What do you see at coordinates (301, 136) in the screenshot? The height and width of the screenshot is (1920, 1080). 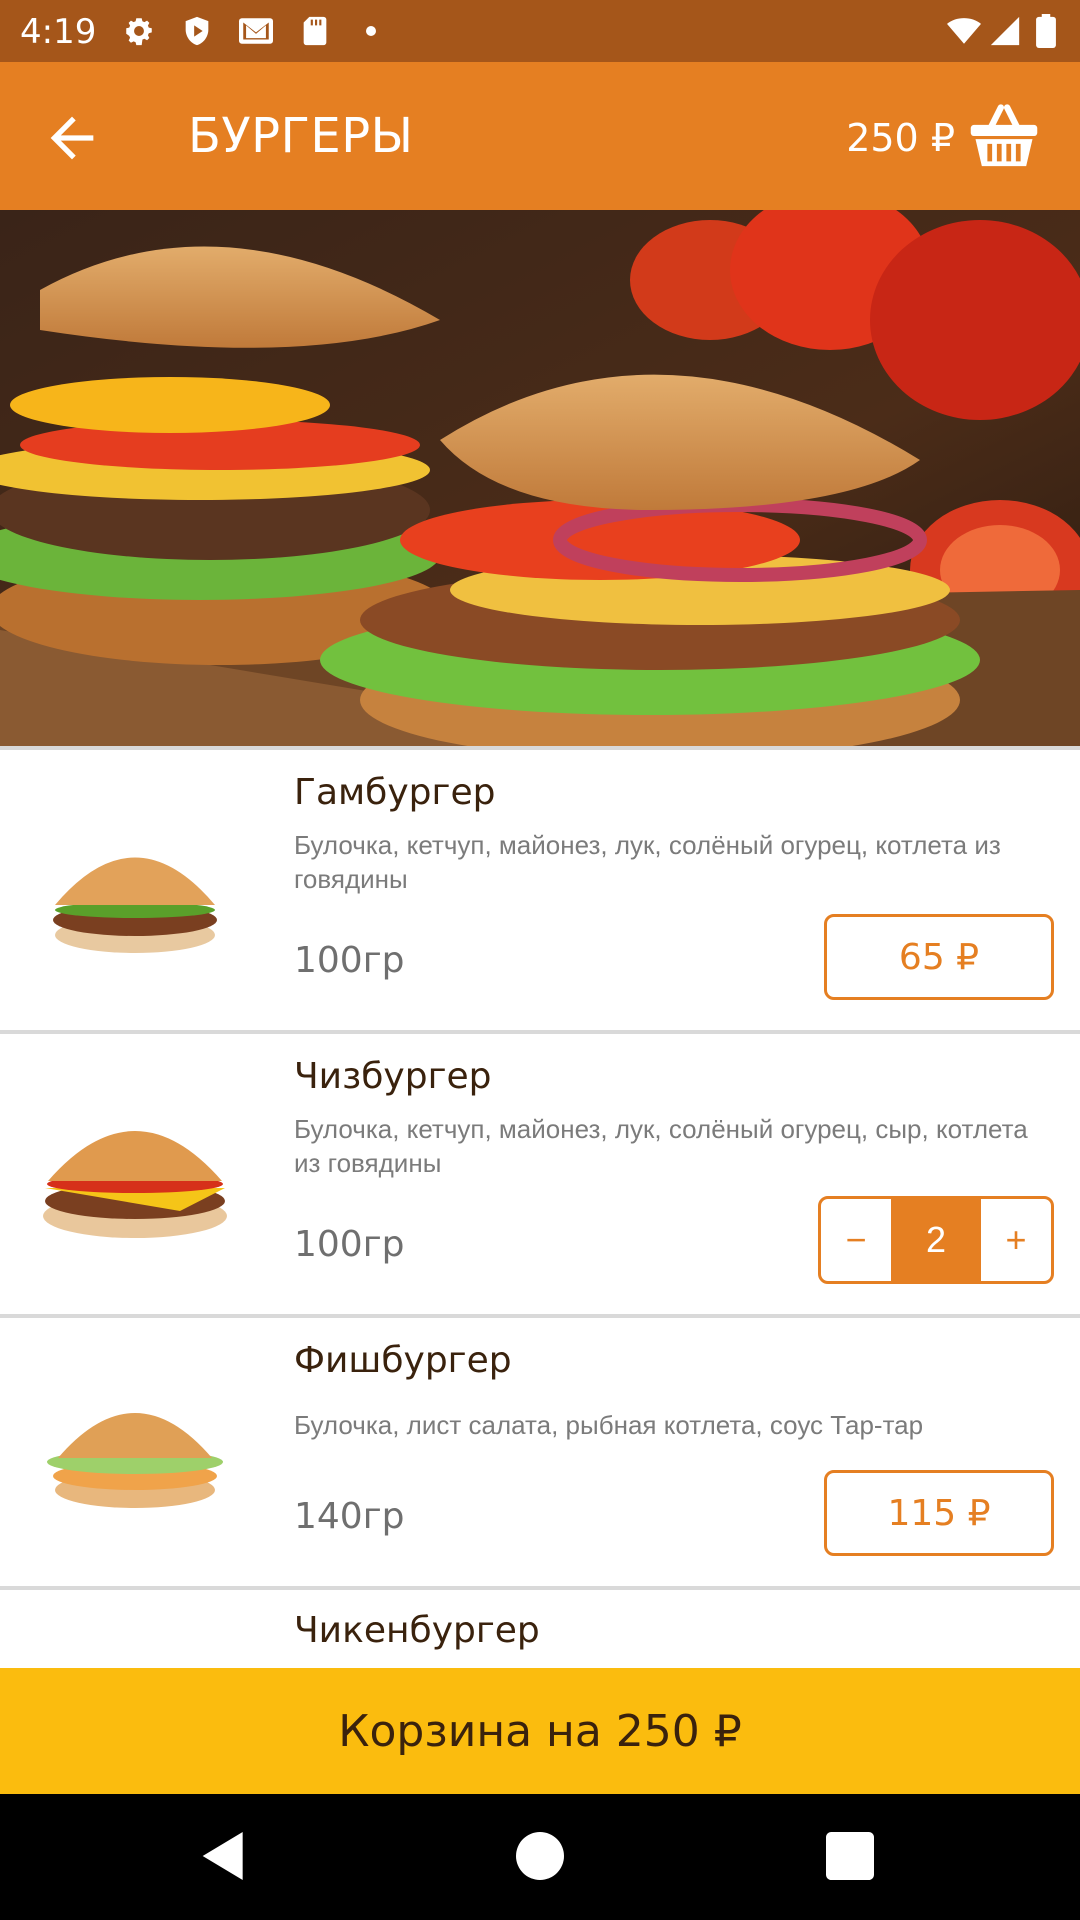 I see `page-title: БУРГЕРЫ` at bounding box center [301, 136].